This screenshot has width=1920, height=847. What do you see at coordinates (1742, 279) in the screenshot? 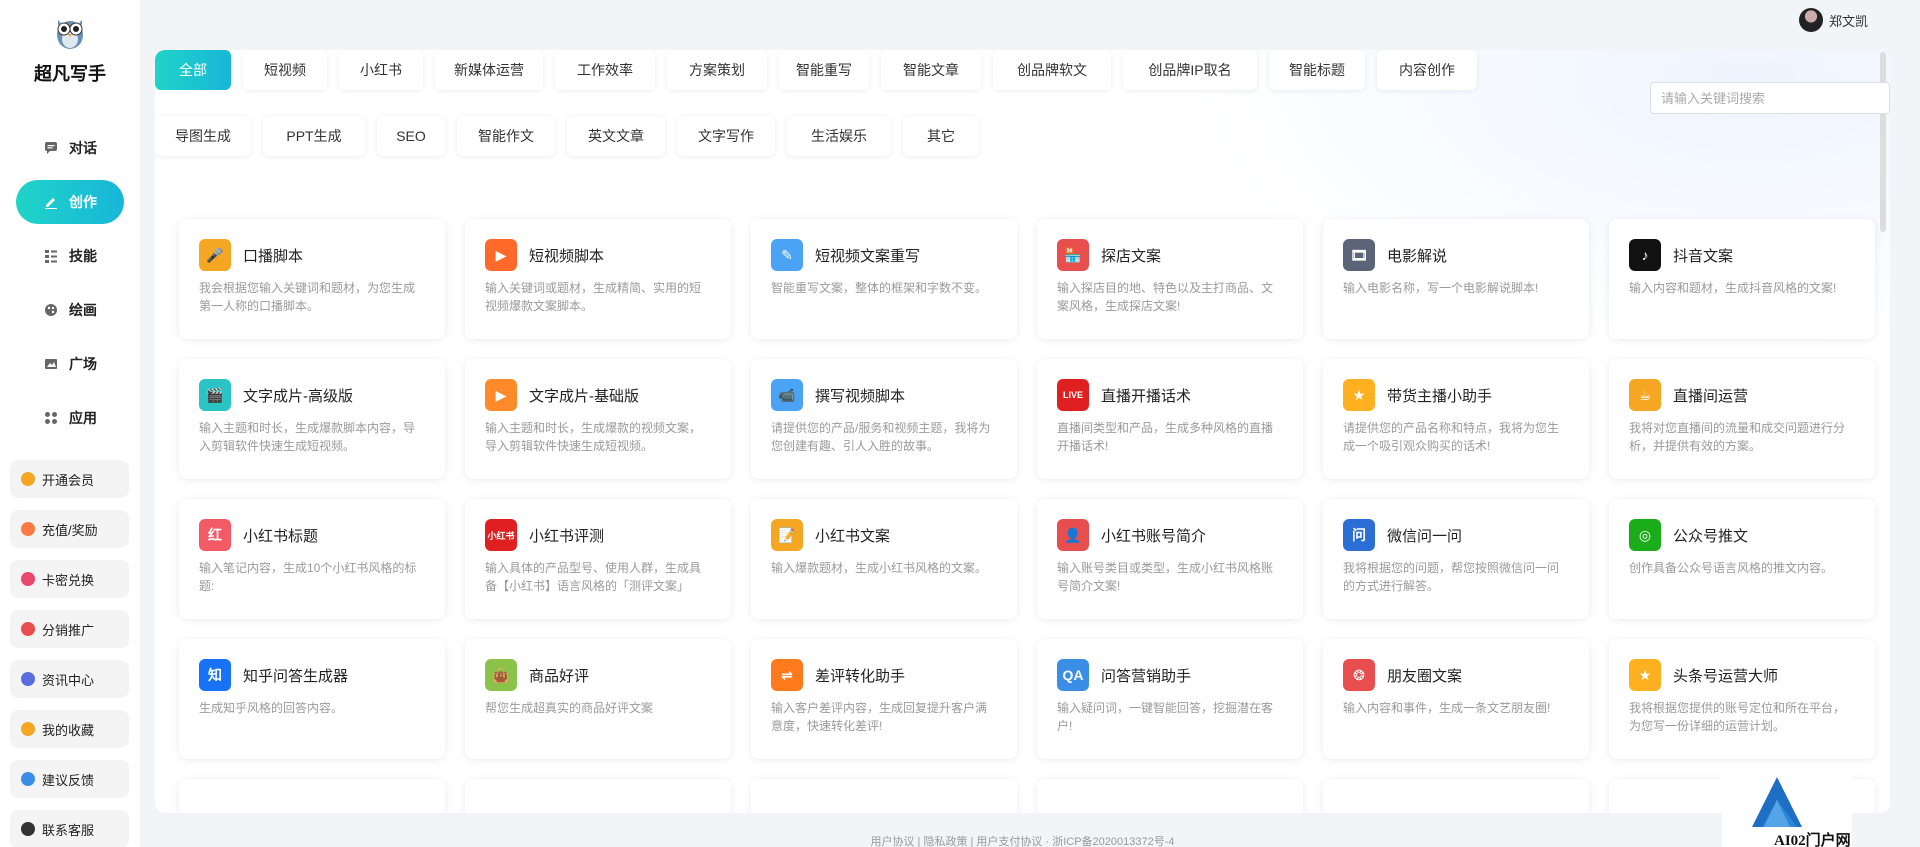
I see `tool-card: ♪ 抖音文案 输入内容和题材，生成抖音风格的文案!` at bounding box center [1742, 279].